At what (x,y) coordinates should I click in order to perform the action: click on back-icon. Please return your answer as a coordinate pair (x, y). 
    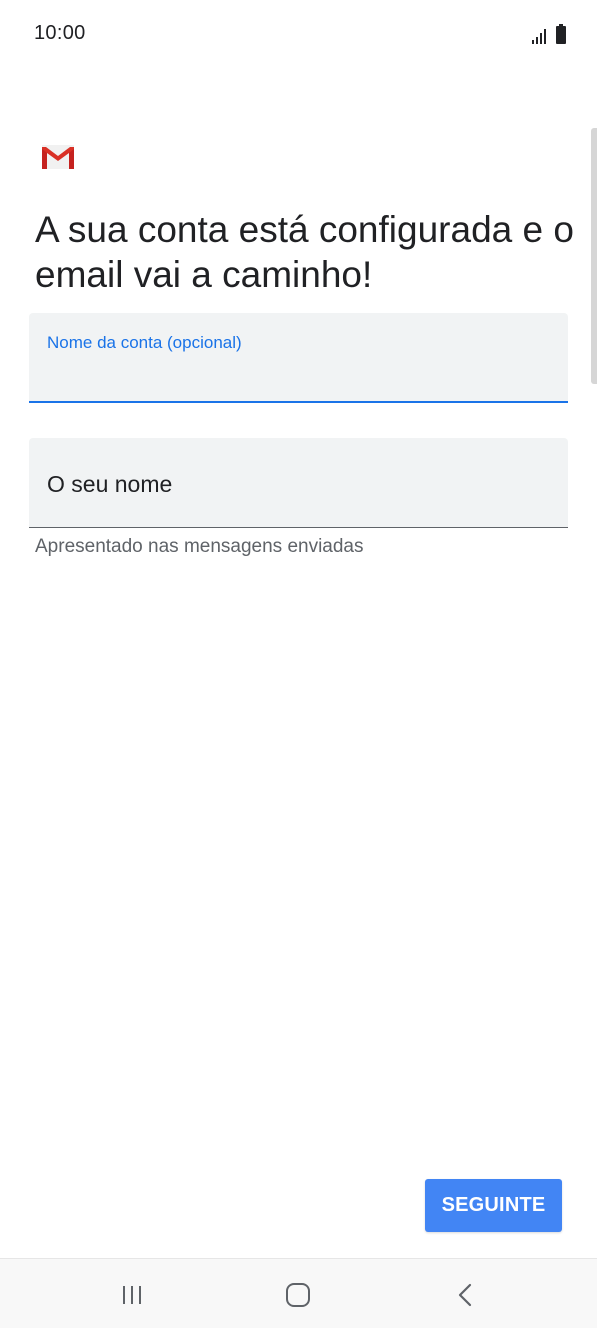
    Looking at the image, I should click on (465, 1295).